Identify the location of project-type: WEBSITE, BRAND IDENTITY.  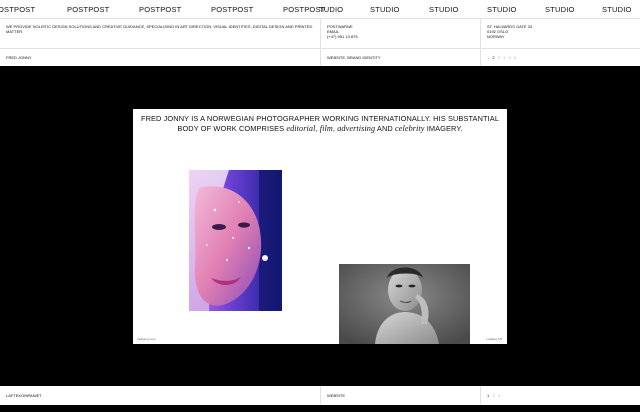
(401, 57).